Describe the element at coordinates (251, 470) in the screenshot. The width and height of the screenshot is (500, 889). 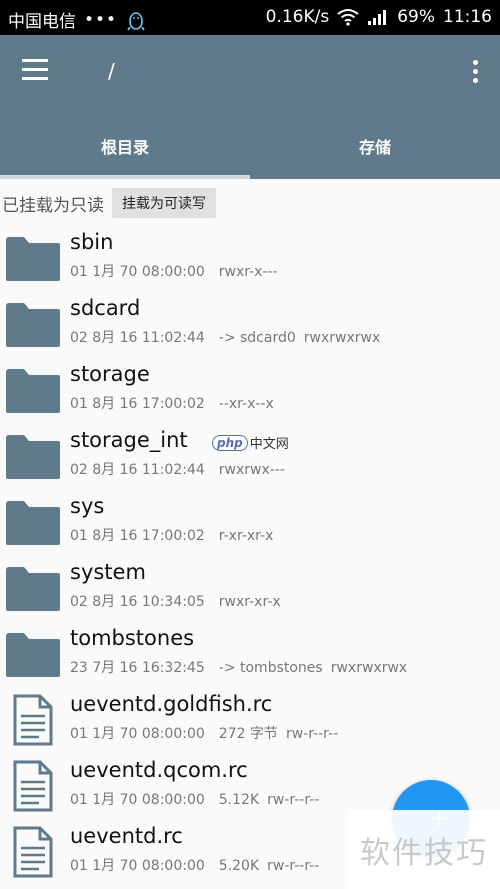
I see `file-permissions: rwxrwx---` at that location.